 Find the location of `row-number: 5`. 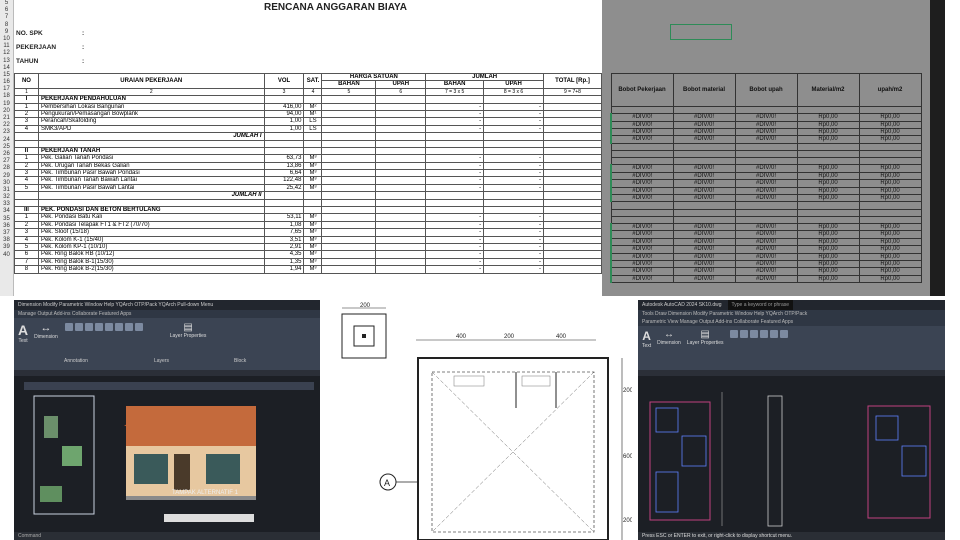

row-number: 5 is located at coordinates (6, 3).